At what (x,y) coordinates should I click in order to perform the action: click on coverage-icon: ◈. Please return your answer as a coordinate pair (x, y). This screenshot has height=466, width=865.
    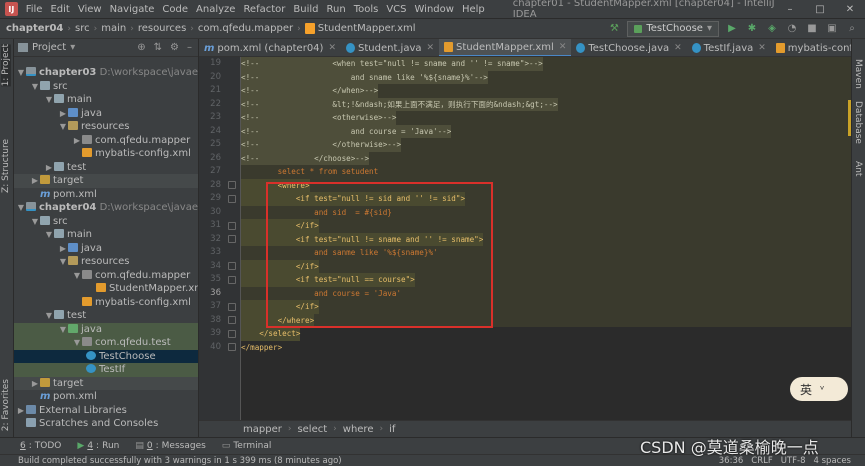
    Looking at the image, I should click on (772, 29).